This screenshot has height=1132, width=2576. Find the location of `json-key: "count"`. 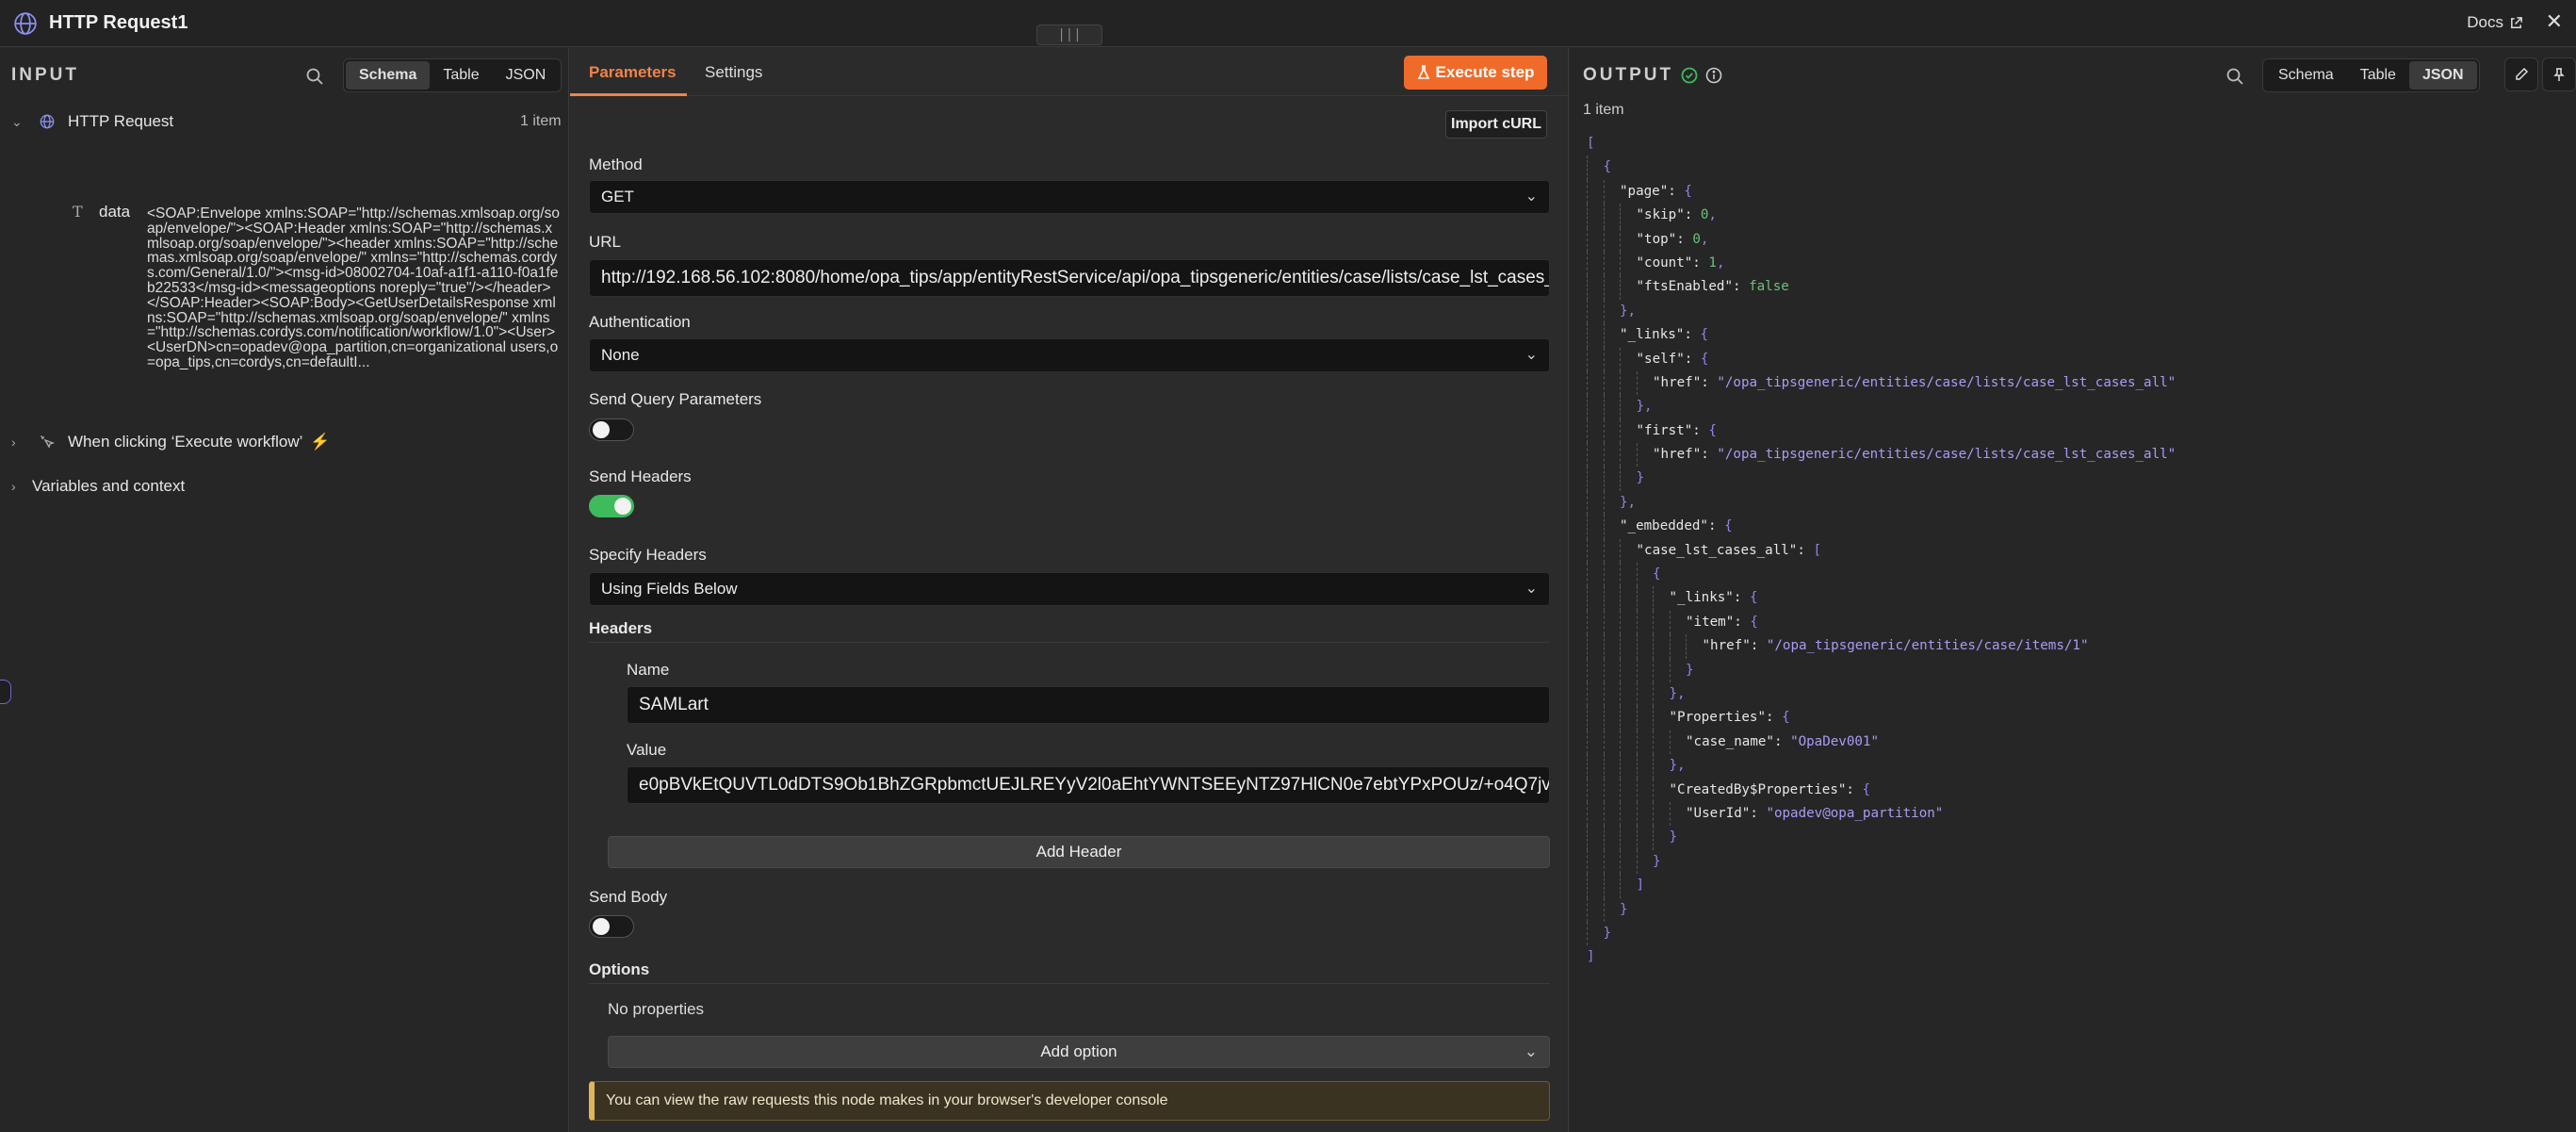

json-key: "count" is located at coordinates (1665, 263).